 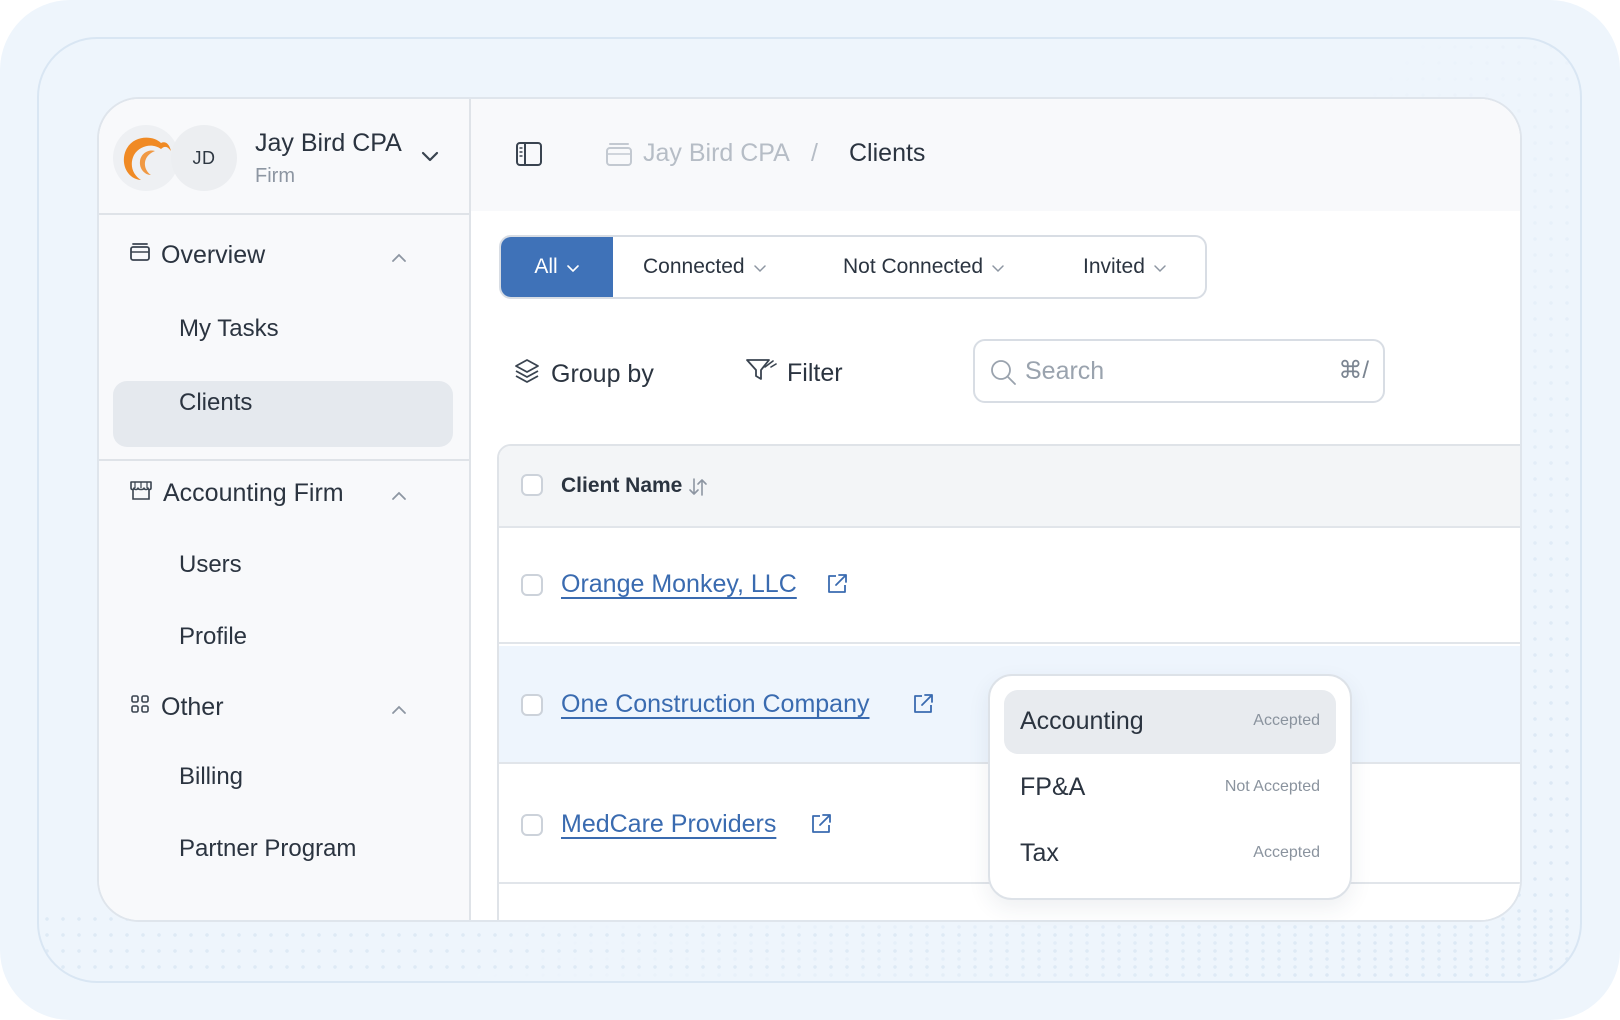 I want to click on client-link: One Construction Company, so click(x=715, y=704).